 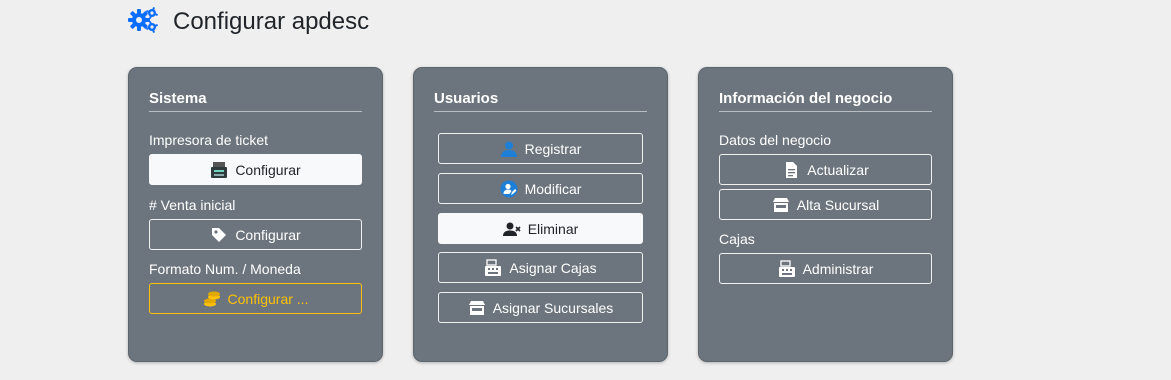 What do you see at coordinates (775, 140) in the screenshot?
I see `business-data-label: Datos del negocio` at bounding box center [775, 140].